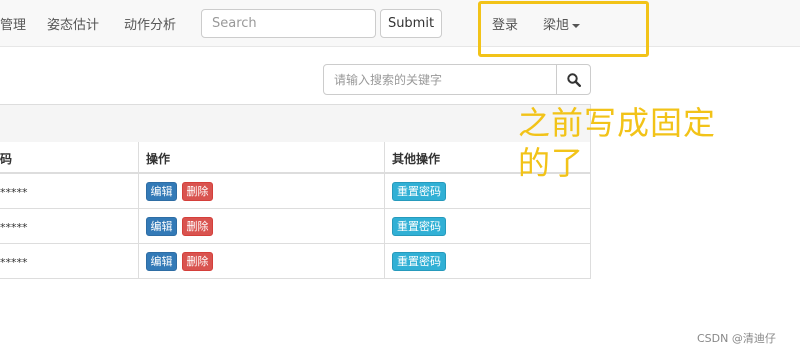 This screenshot has height=354, width=800. Describe the element at coordinates (13, 23) in the screenshot. I see `nav-link-manage: 管理` at that location.